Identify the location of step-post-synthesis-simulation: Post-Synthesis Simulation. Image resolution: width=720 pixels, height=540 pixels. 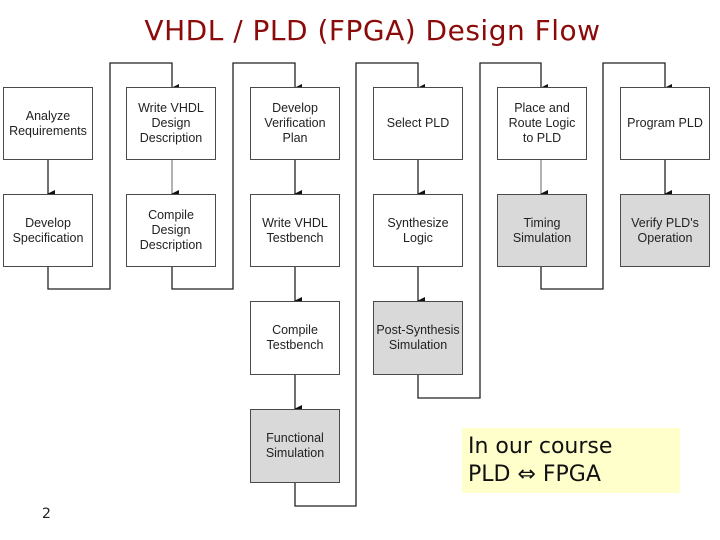
(418, 338).